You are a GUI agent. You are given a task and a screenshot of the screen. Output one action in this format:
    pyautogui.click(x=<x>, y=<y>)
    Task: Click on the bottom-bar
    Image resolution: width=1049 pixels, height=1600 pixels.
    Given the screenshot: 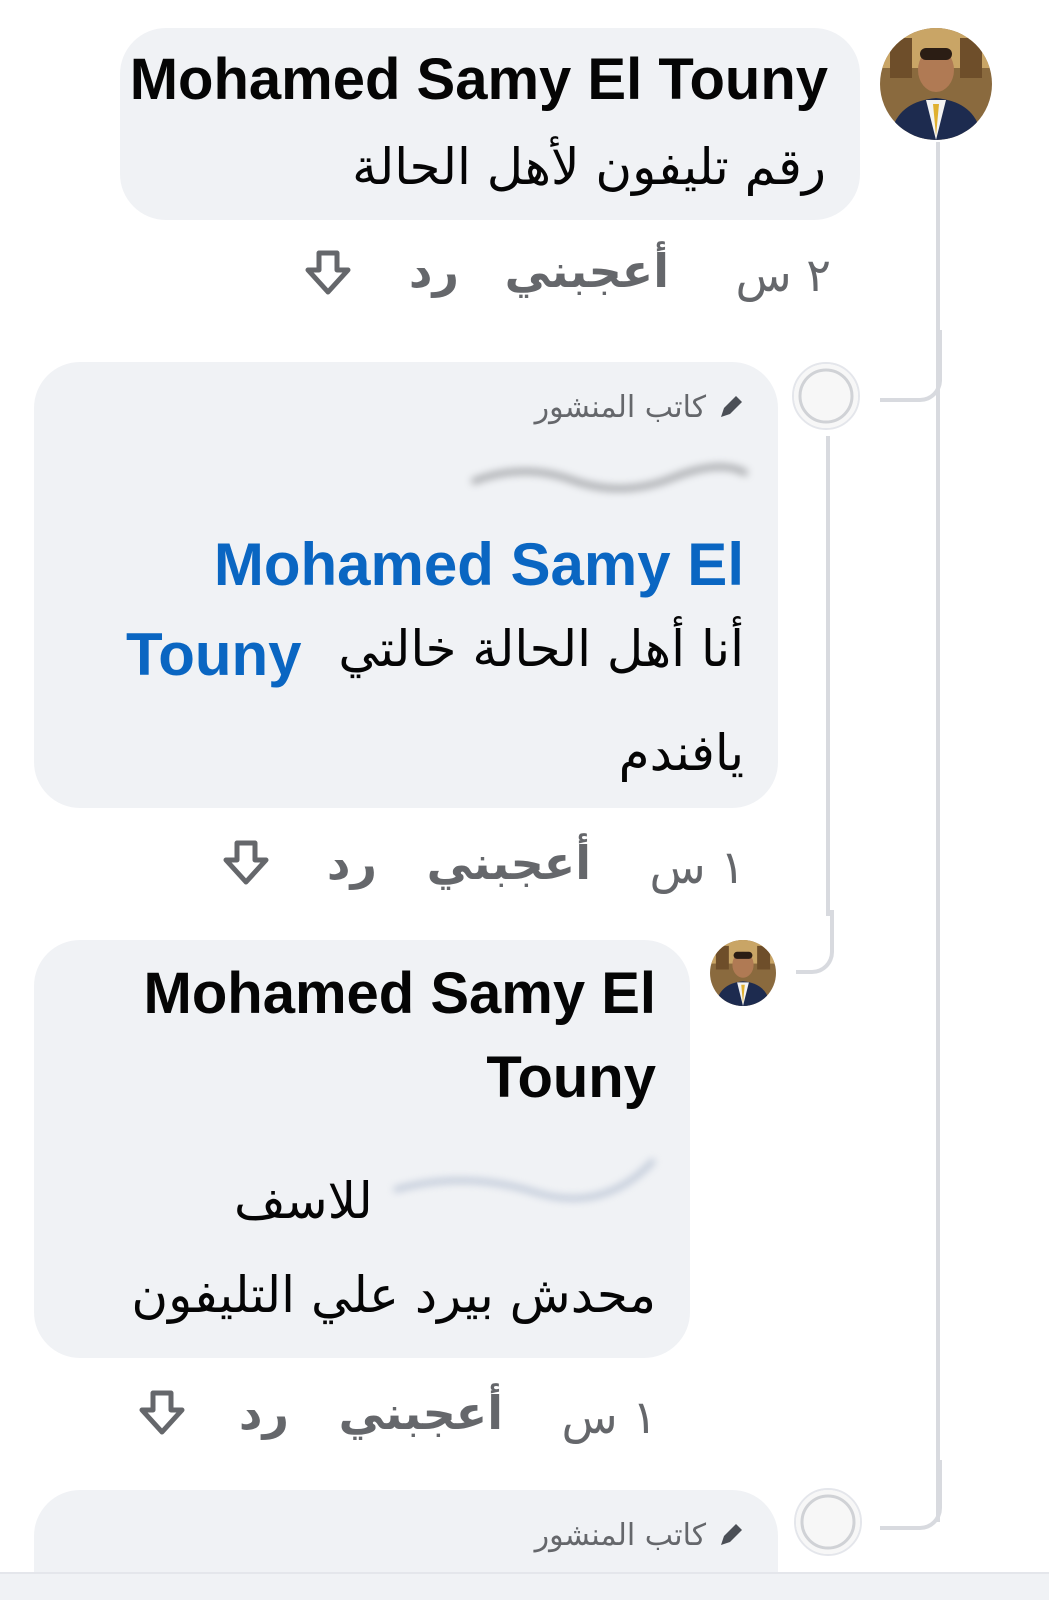 What is the action you would take?
    pyautogui.click(x=524, y=1586)
    